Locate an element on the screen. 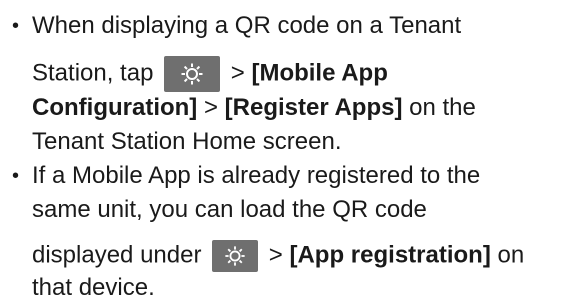 This screenshot has width=582, height=303. note-2-text: displayed under is located at coordinates (117, 255).